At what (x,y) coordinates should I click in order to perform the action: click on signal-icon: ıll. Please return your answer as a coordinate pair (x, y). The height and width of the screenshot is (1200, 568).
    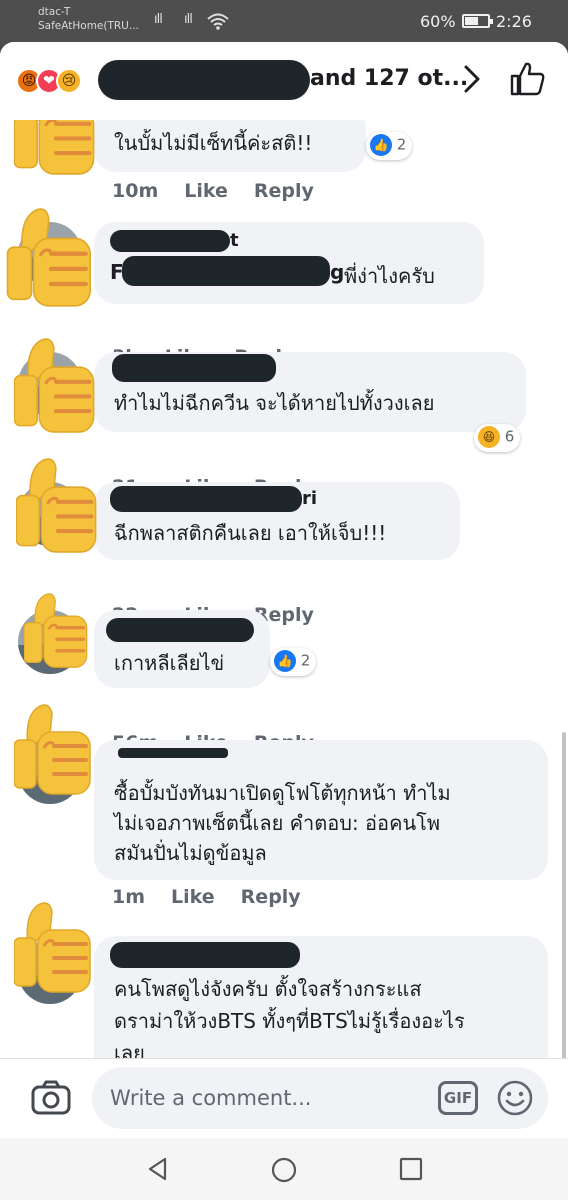
    Looking at the image, I should click on (158, 19).